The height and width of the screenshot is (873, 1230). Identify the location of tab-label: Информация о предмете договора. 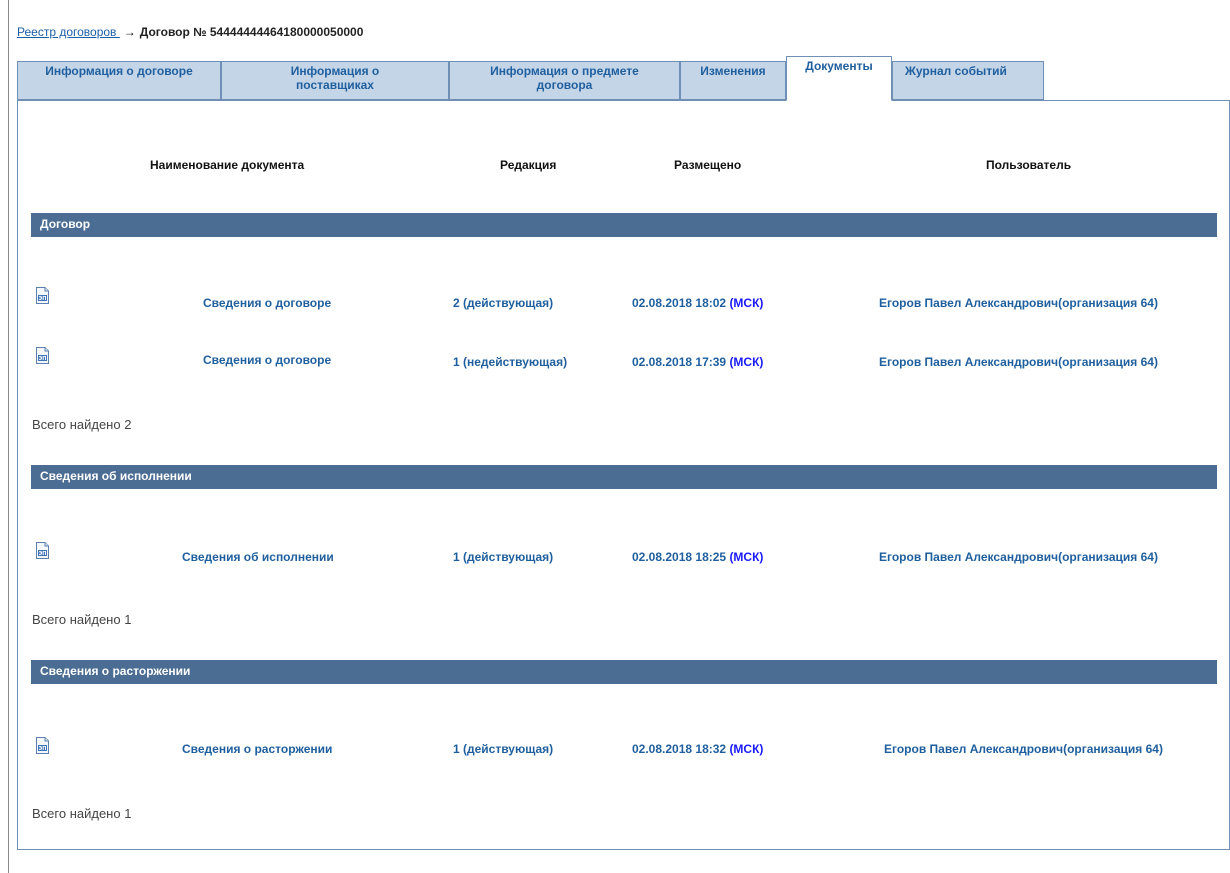
(564, 78).